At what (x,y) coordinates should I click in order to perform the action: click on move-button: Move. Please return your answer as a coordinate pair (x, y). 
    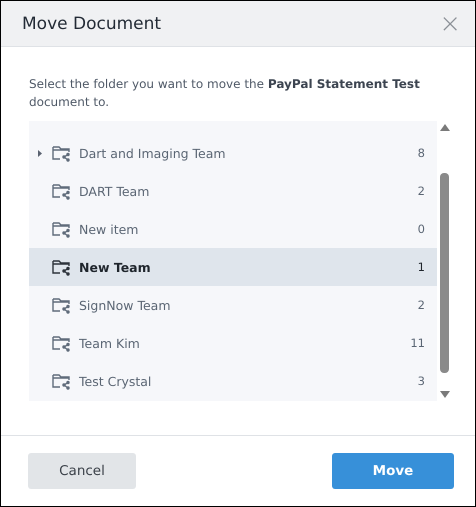
    Looking at the image, I should click on (393, 471).